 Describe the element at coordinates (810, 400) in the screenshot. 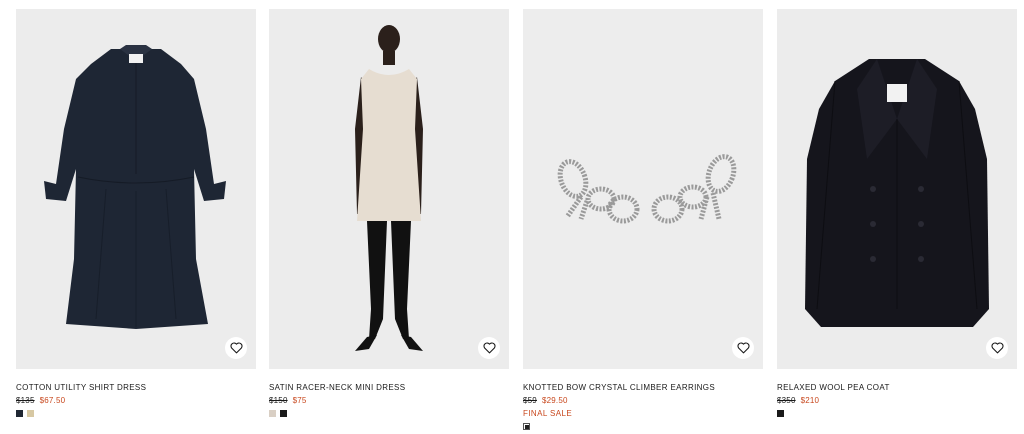

I see `sale-price: $210` at that location.